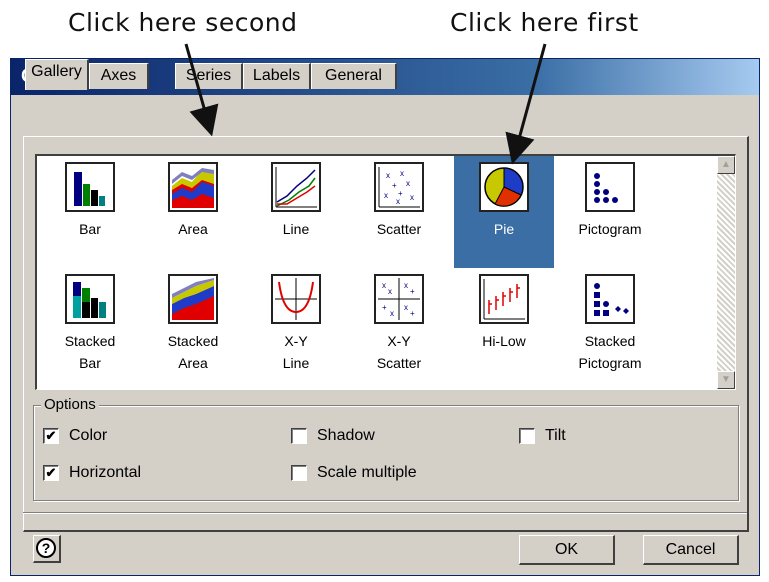  Describe the element at coordinates (399, 299) in the screenshot. I see `xy-scatter-chart-icon: x x x + + x x +` at that location.